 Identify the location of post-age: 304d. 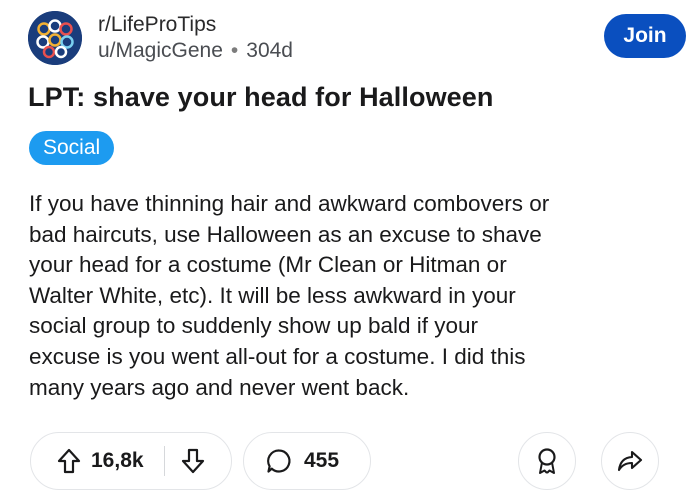
(269, 50).